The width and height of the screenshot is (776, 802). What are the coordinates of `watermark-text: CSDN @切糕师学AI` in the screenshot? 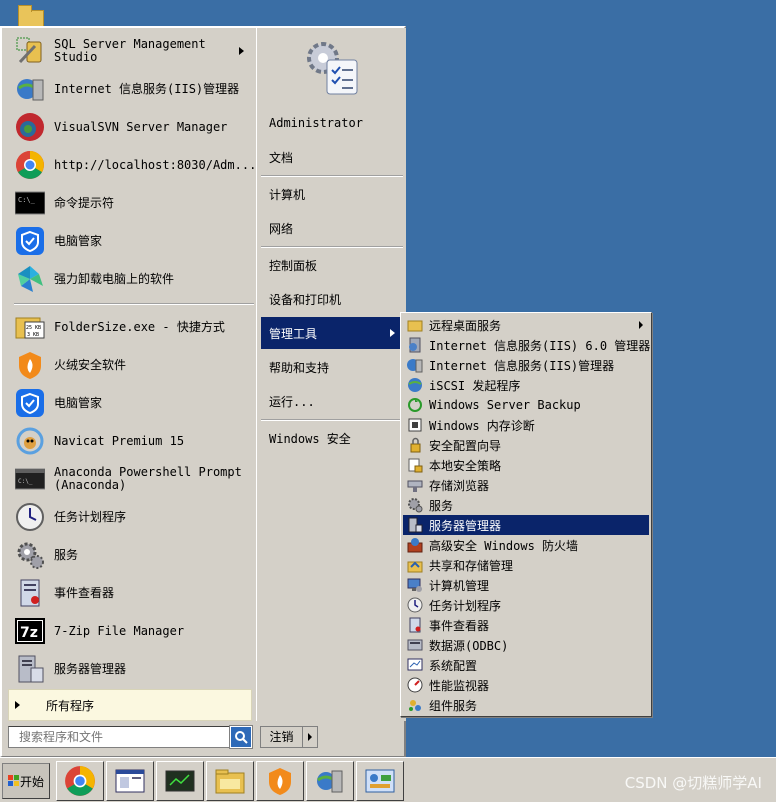 It's located at (693, 783).